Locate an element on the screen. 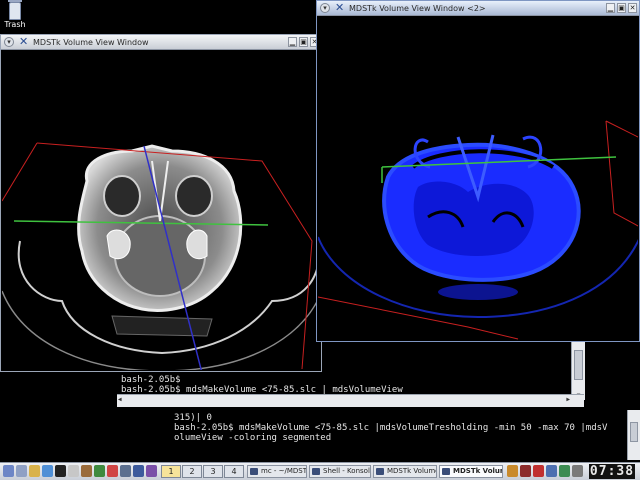  browser-icon is located at coordinates (47, 471).